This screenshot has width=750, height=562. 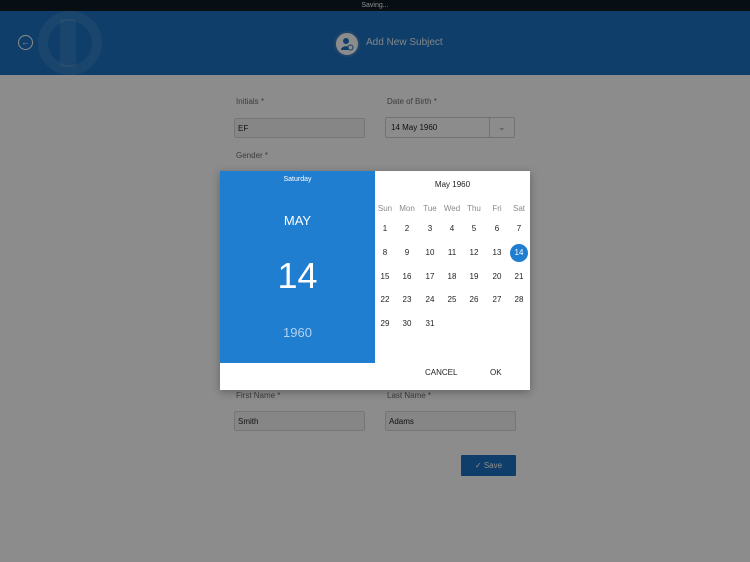 What do you see at coordinates (430, 208) in the screenshot?
I see `weekday-header: Tue` at bounding box center [430, 208].